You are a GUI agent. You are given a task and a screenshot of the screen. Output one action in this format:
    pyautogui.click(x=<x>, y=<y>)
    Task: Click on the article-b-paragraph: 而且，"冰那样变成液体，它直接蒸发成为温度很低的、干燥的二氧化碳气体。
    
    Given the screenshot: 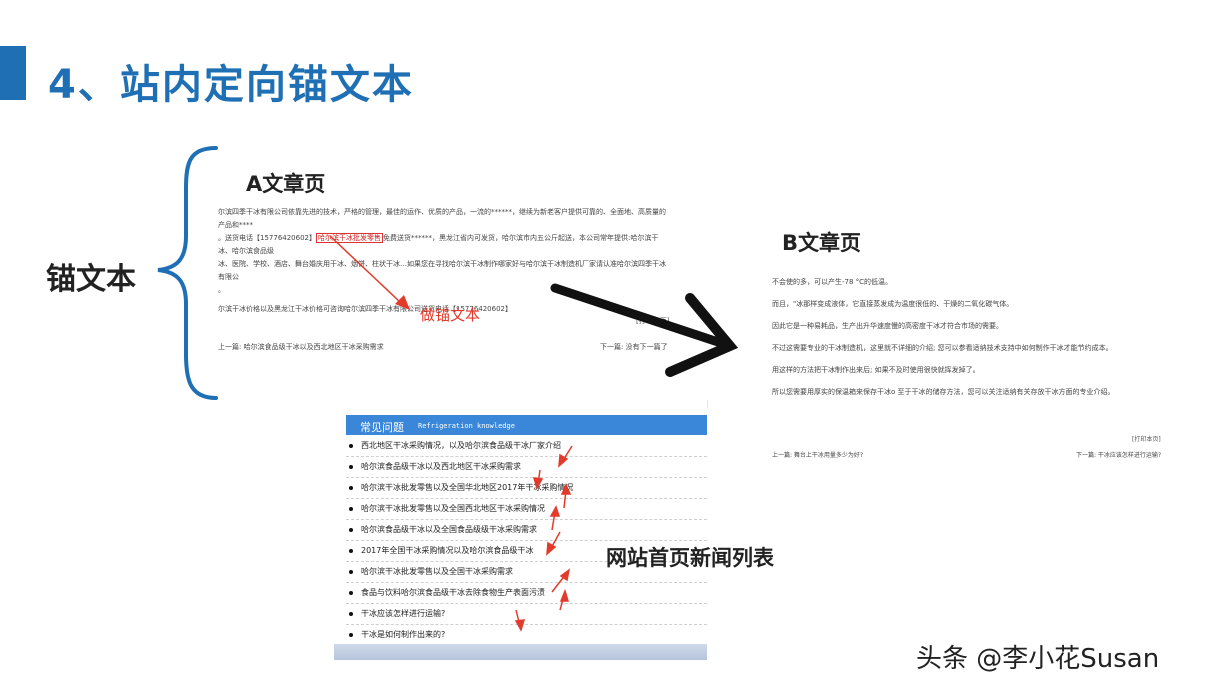 What is the action you would take?
    pyautogui.click(x=893, y=304)
    